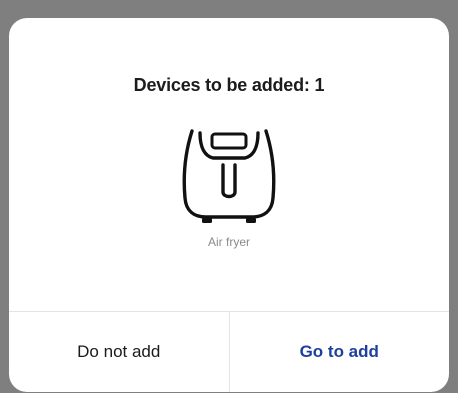  Describe the element at coordinates (340, 352) in the screenshot. I see `go-to-add-button: Go to add` at that location.